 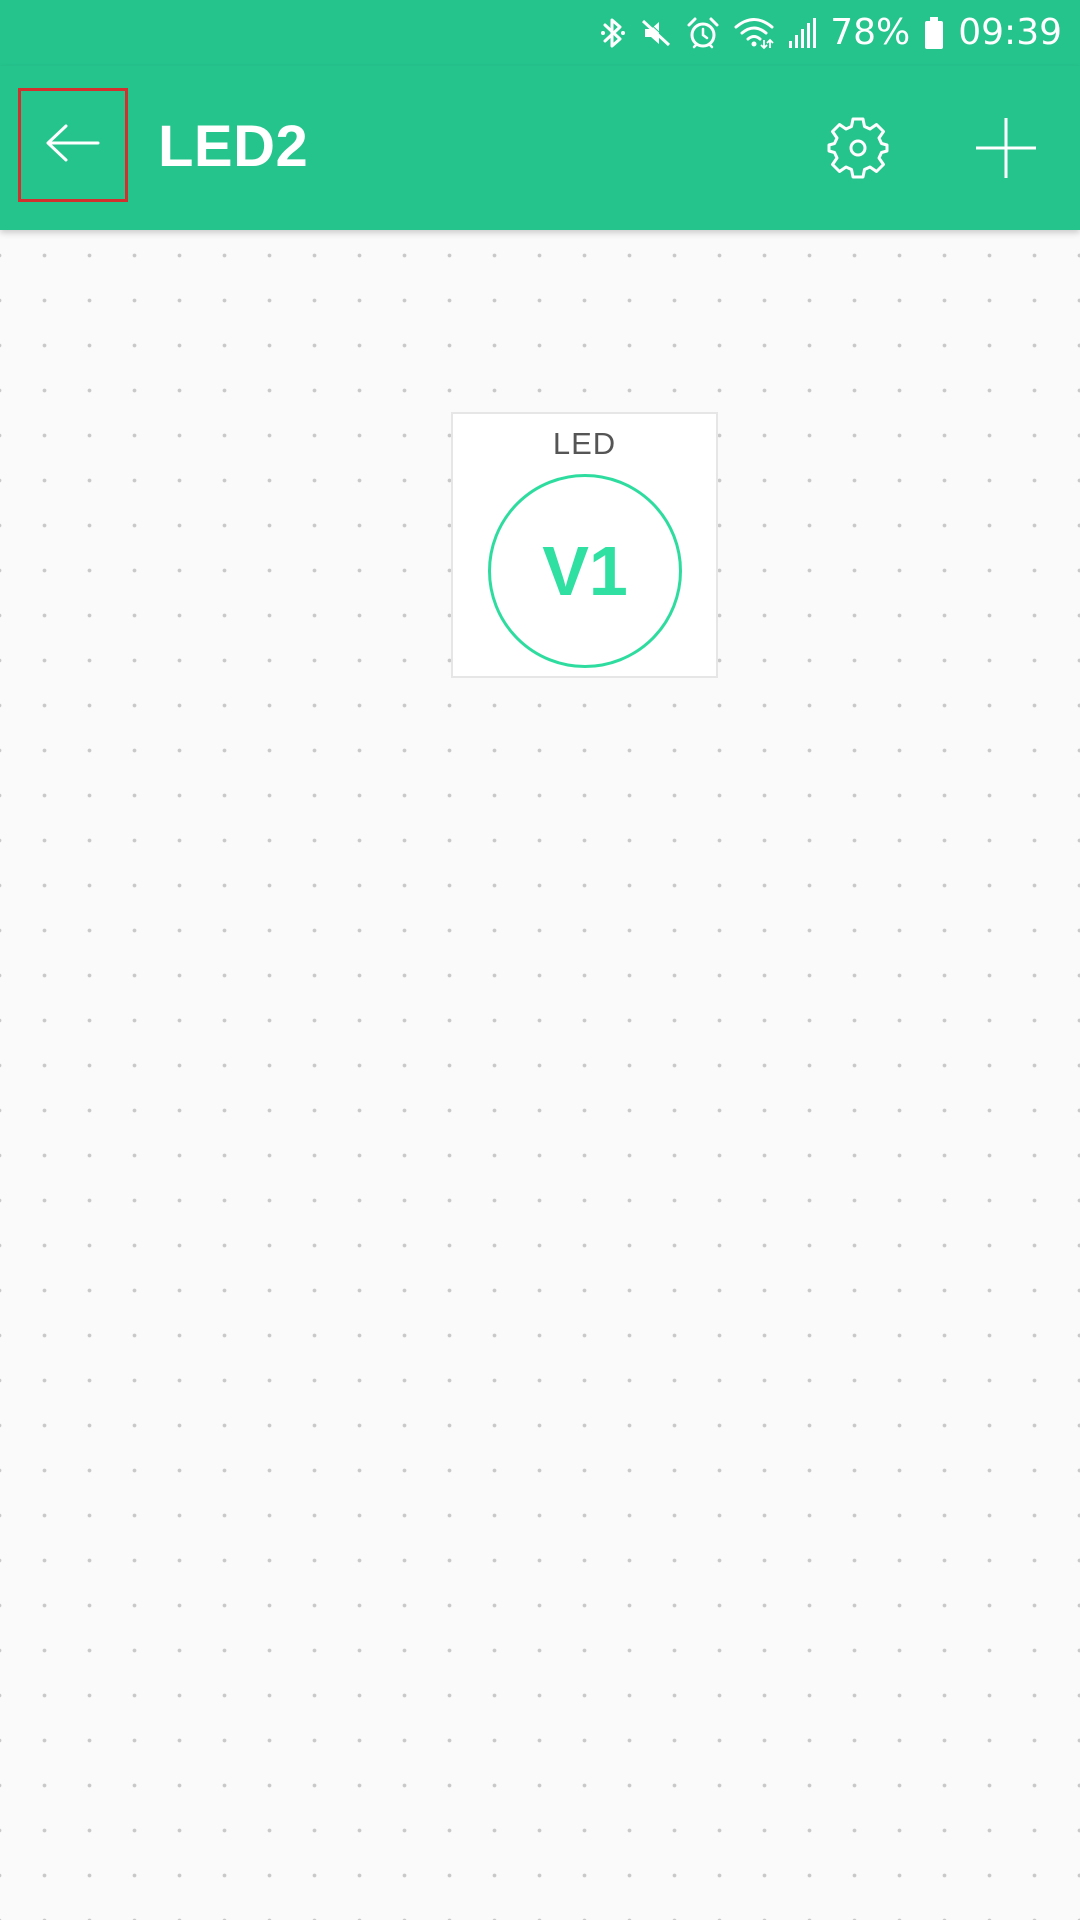 I want to click on arrow-left-icon, so click(x=73, y=145).